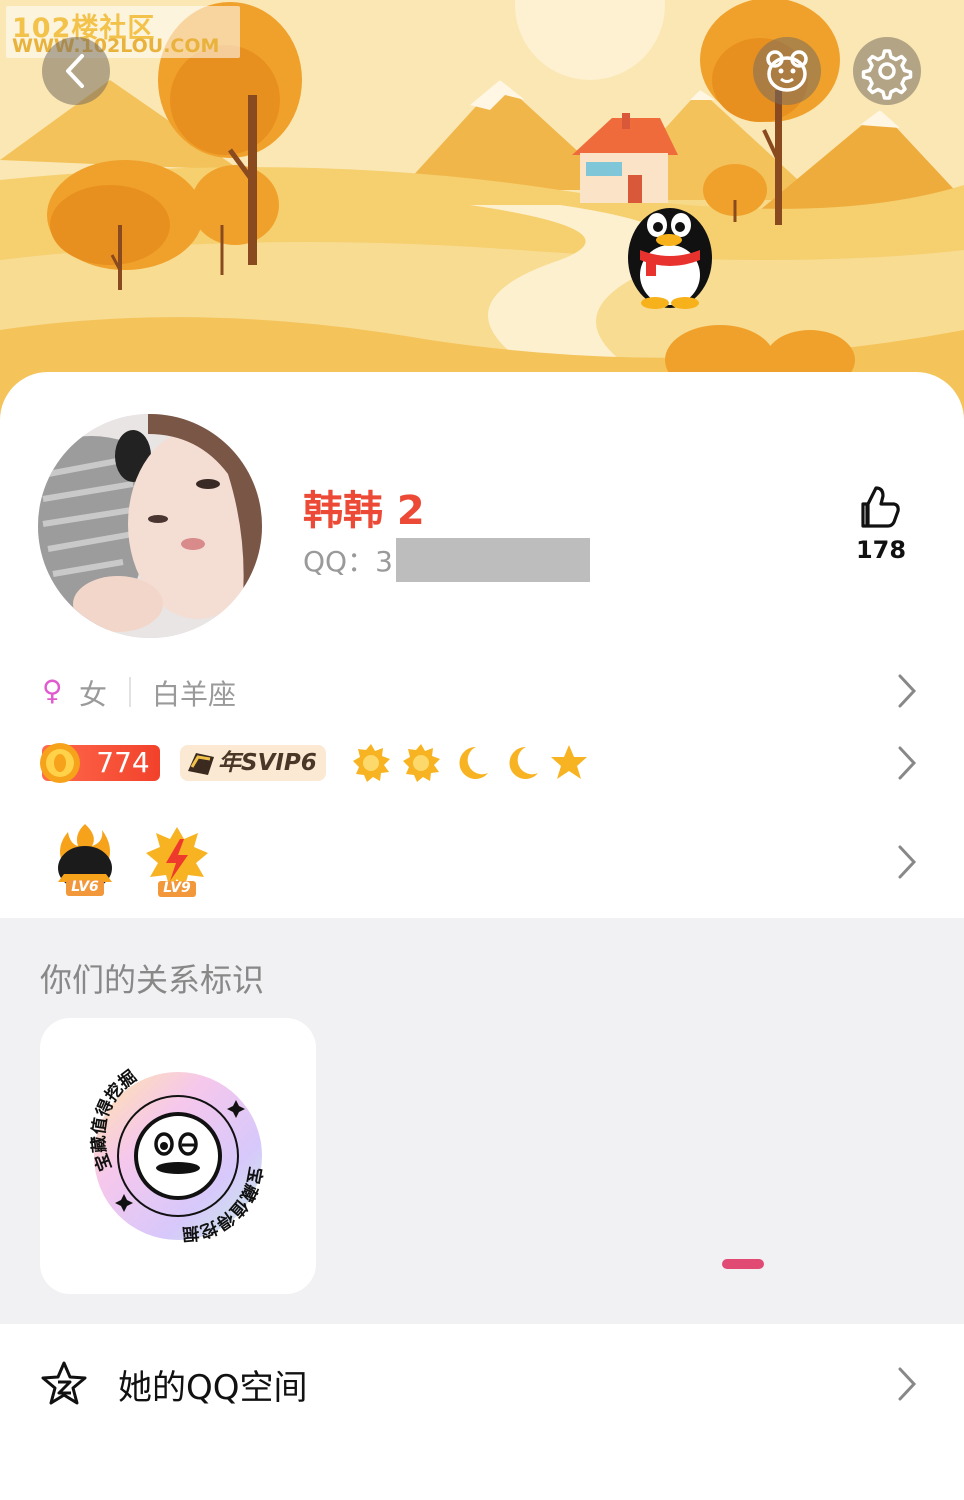 This screenshot has width=964, height=1500. I want to click on relation-section-title: 你们的关系标识, so click(152, 980).